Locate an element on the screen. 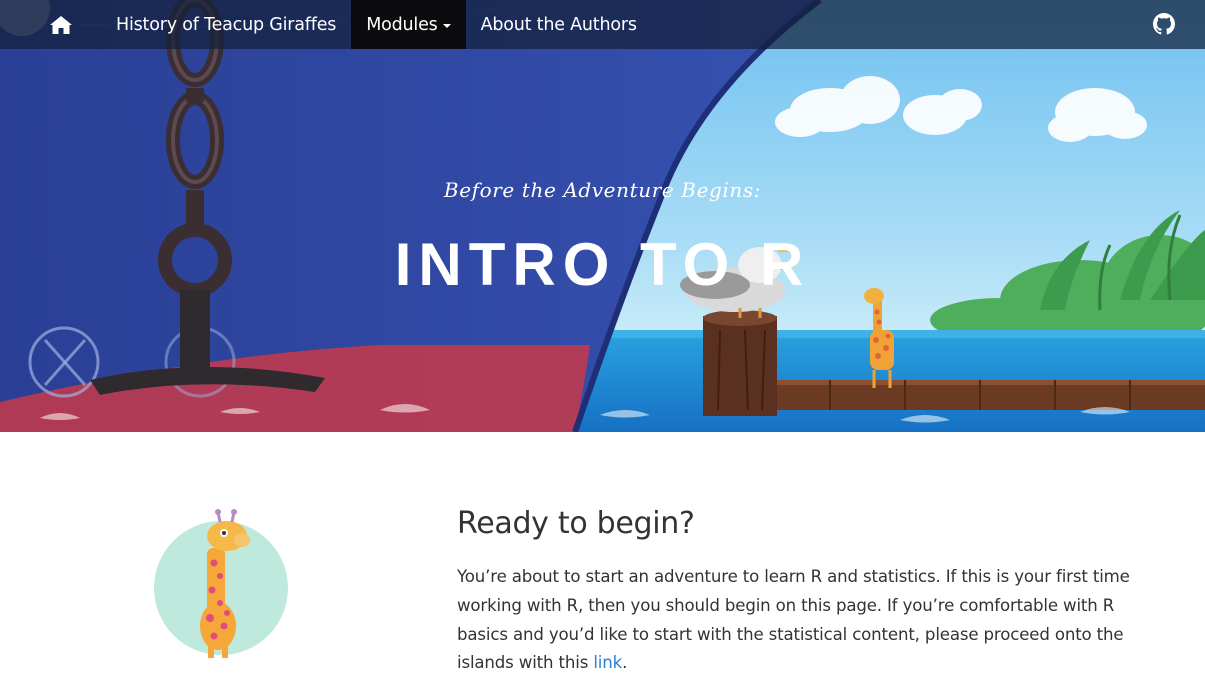 Image resolution: width=1205 pixels, height=678 pixels. caret-down-icon is located at coordinates (446, 25).